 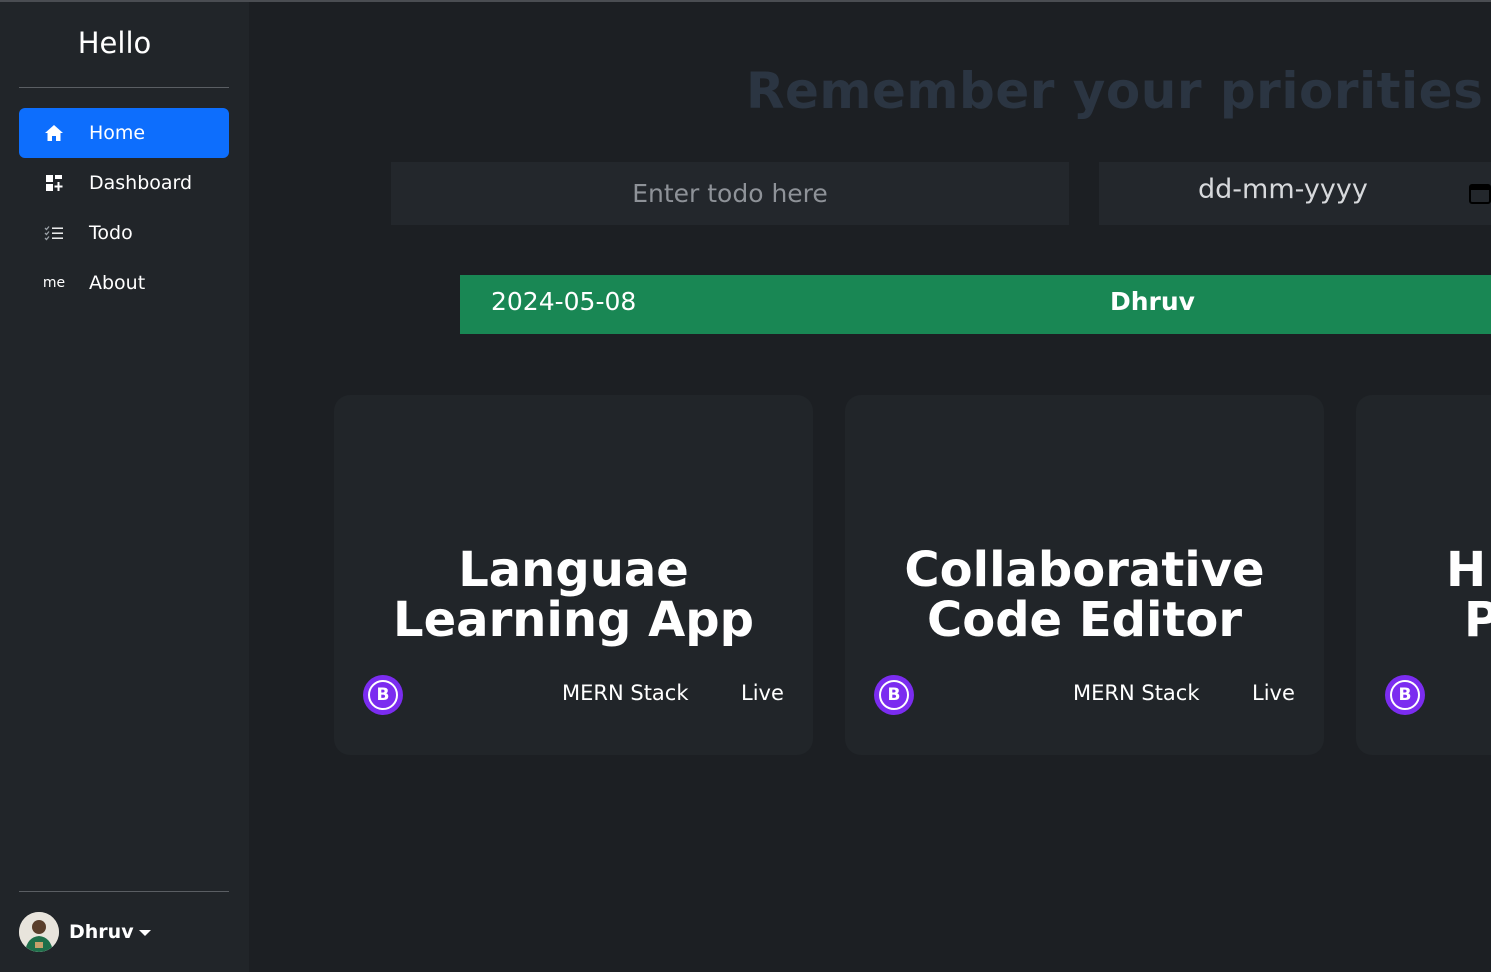 I want to click on me-text-icon: me, so click(x=54, y=283).